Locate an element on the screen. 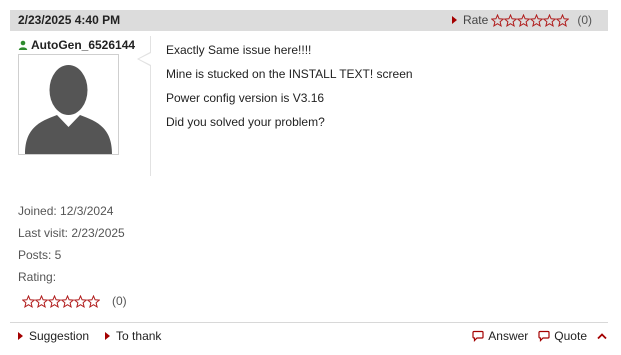 This screenshot has height=355, width=621. rate-control: Rate (0) is located at coordinates (521, 20).